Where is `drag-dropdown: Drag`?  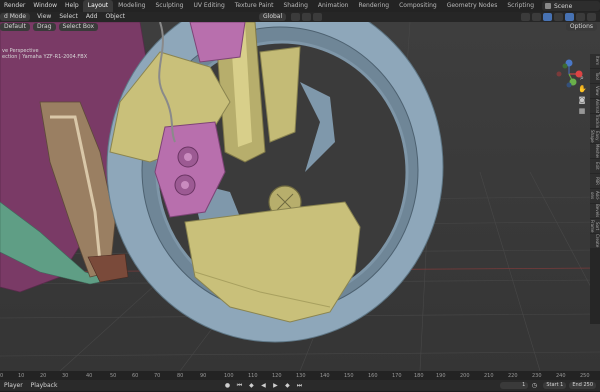 drag-dropdown: Drag is located at coordinates (44, 26).